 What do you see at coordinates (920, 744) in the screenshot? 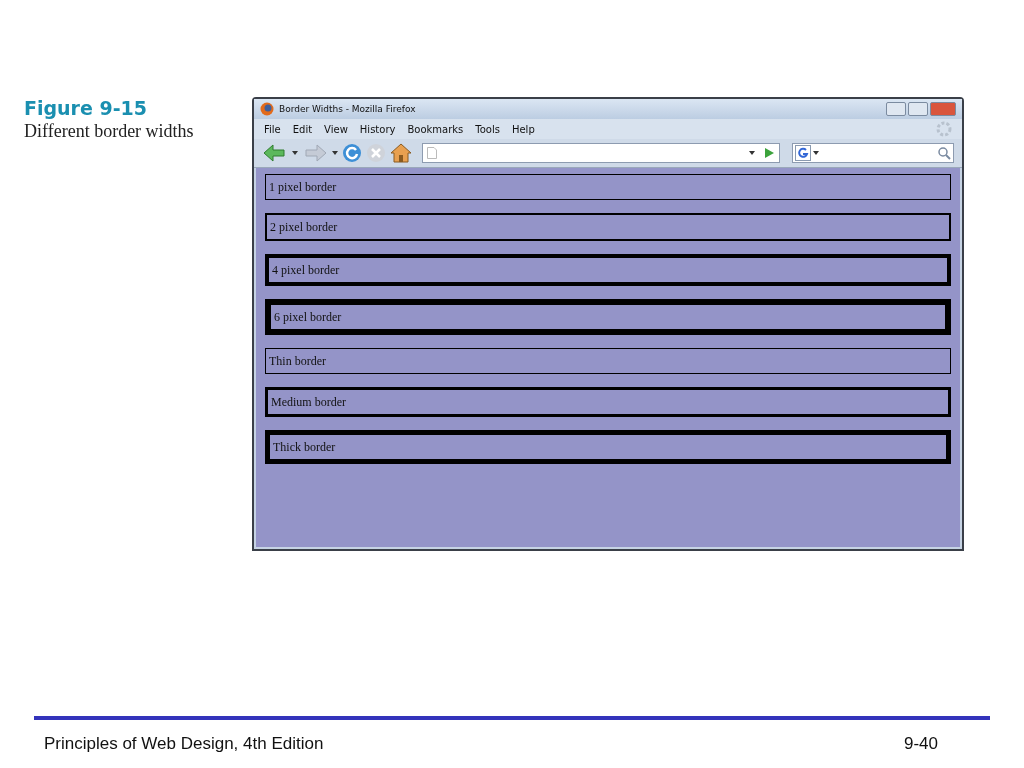
I see `slide-number: 9-40` at bounding box center [920, 744].